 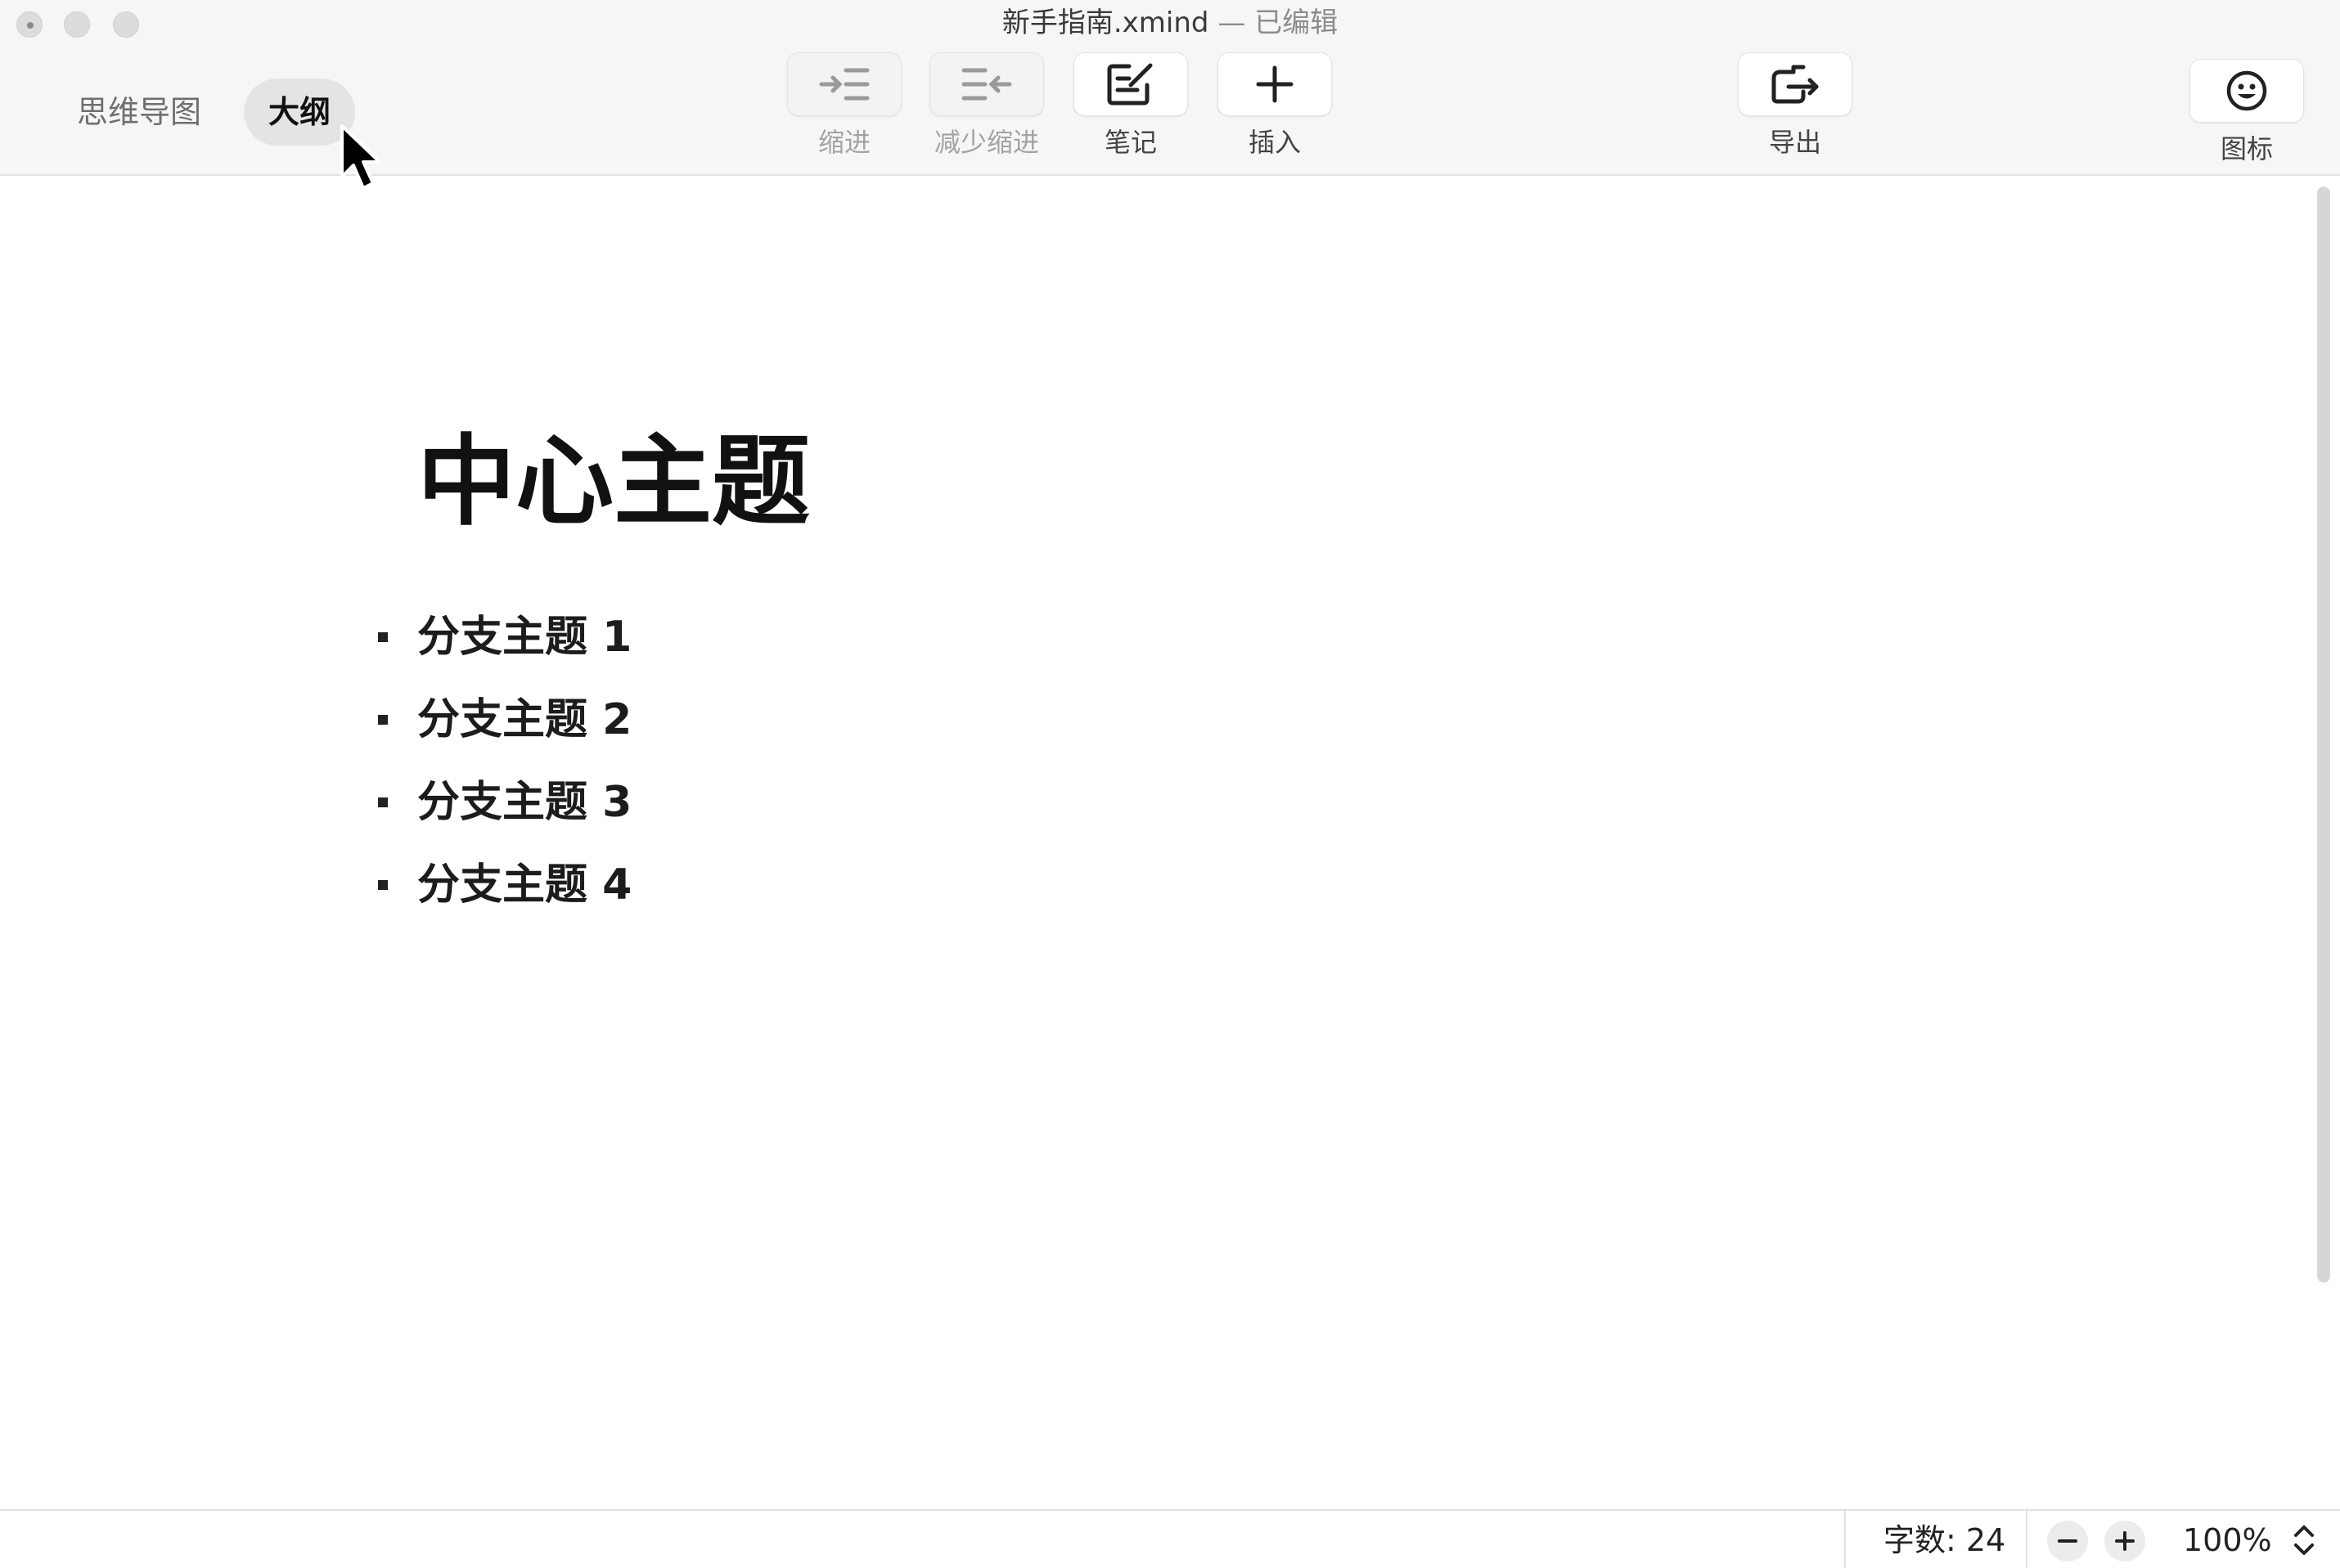 What do you see at coordinates (361, 157) in the screenshot?
I see `mouse-pointer-icon` at bounding box center [361, 157].